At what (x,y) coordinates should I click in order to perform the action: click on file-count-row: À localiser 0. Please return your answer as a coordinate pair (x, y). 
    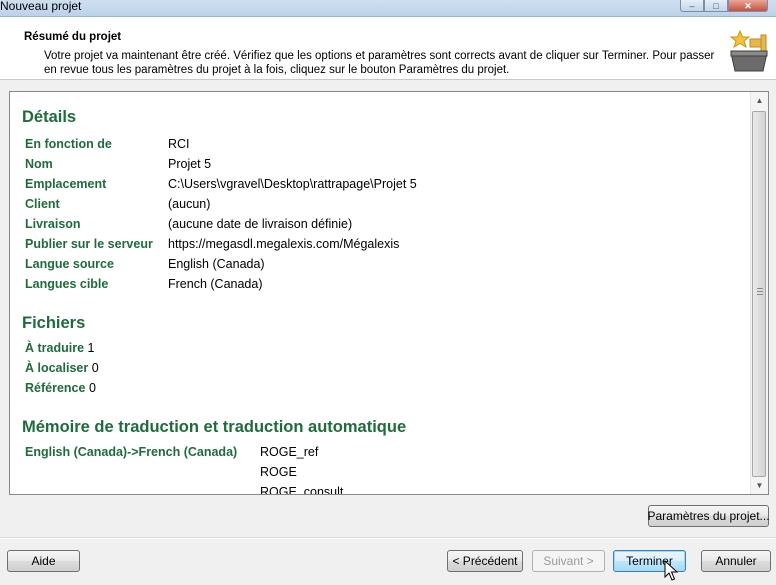
    Looking at the image, I should click on (62, 368).